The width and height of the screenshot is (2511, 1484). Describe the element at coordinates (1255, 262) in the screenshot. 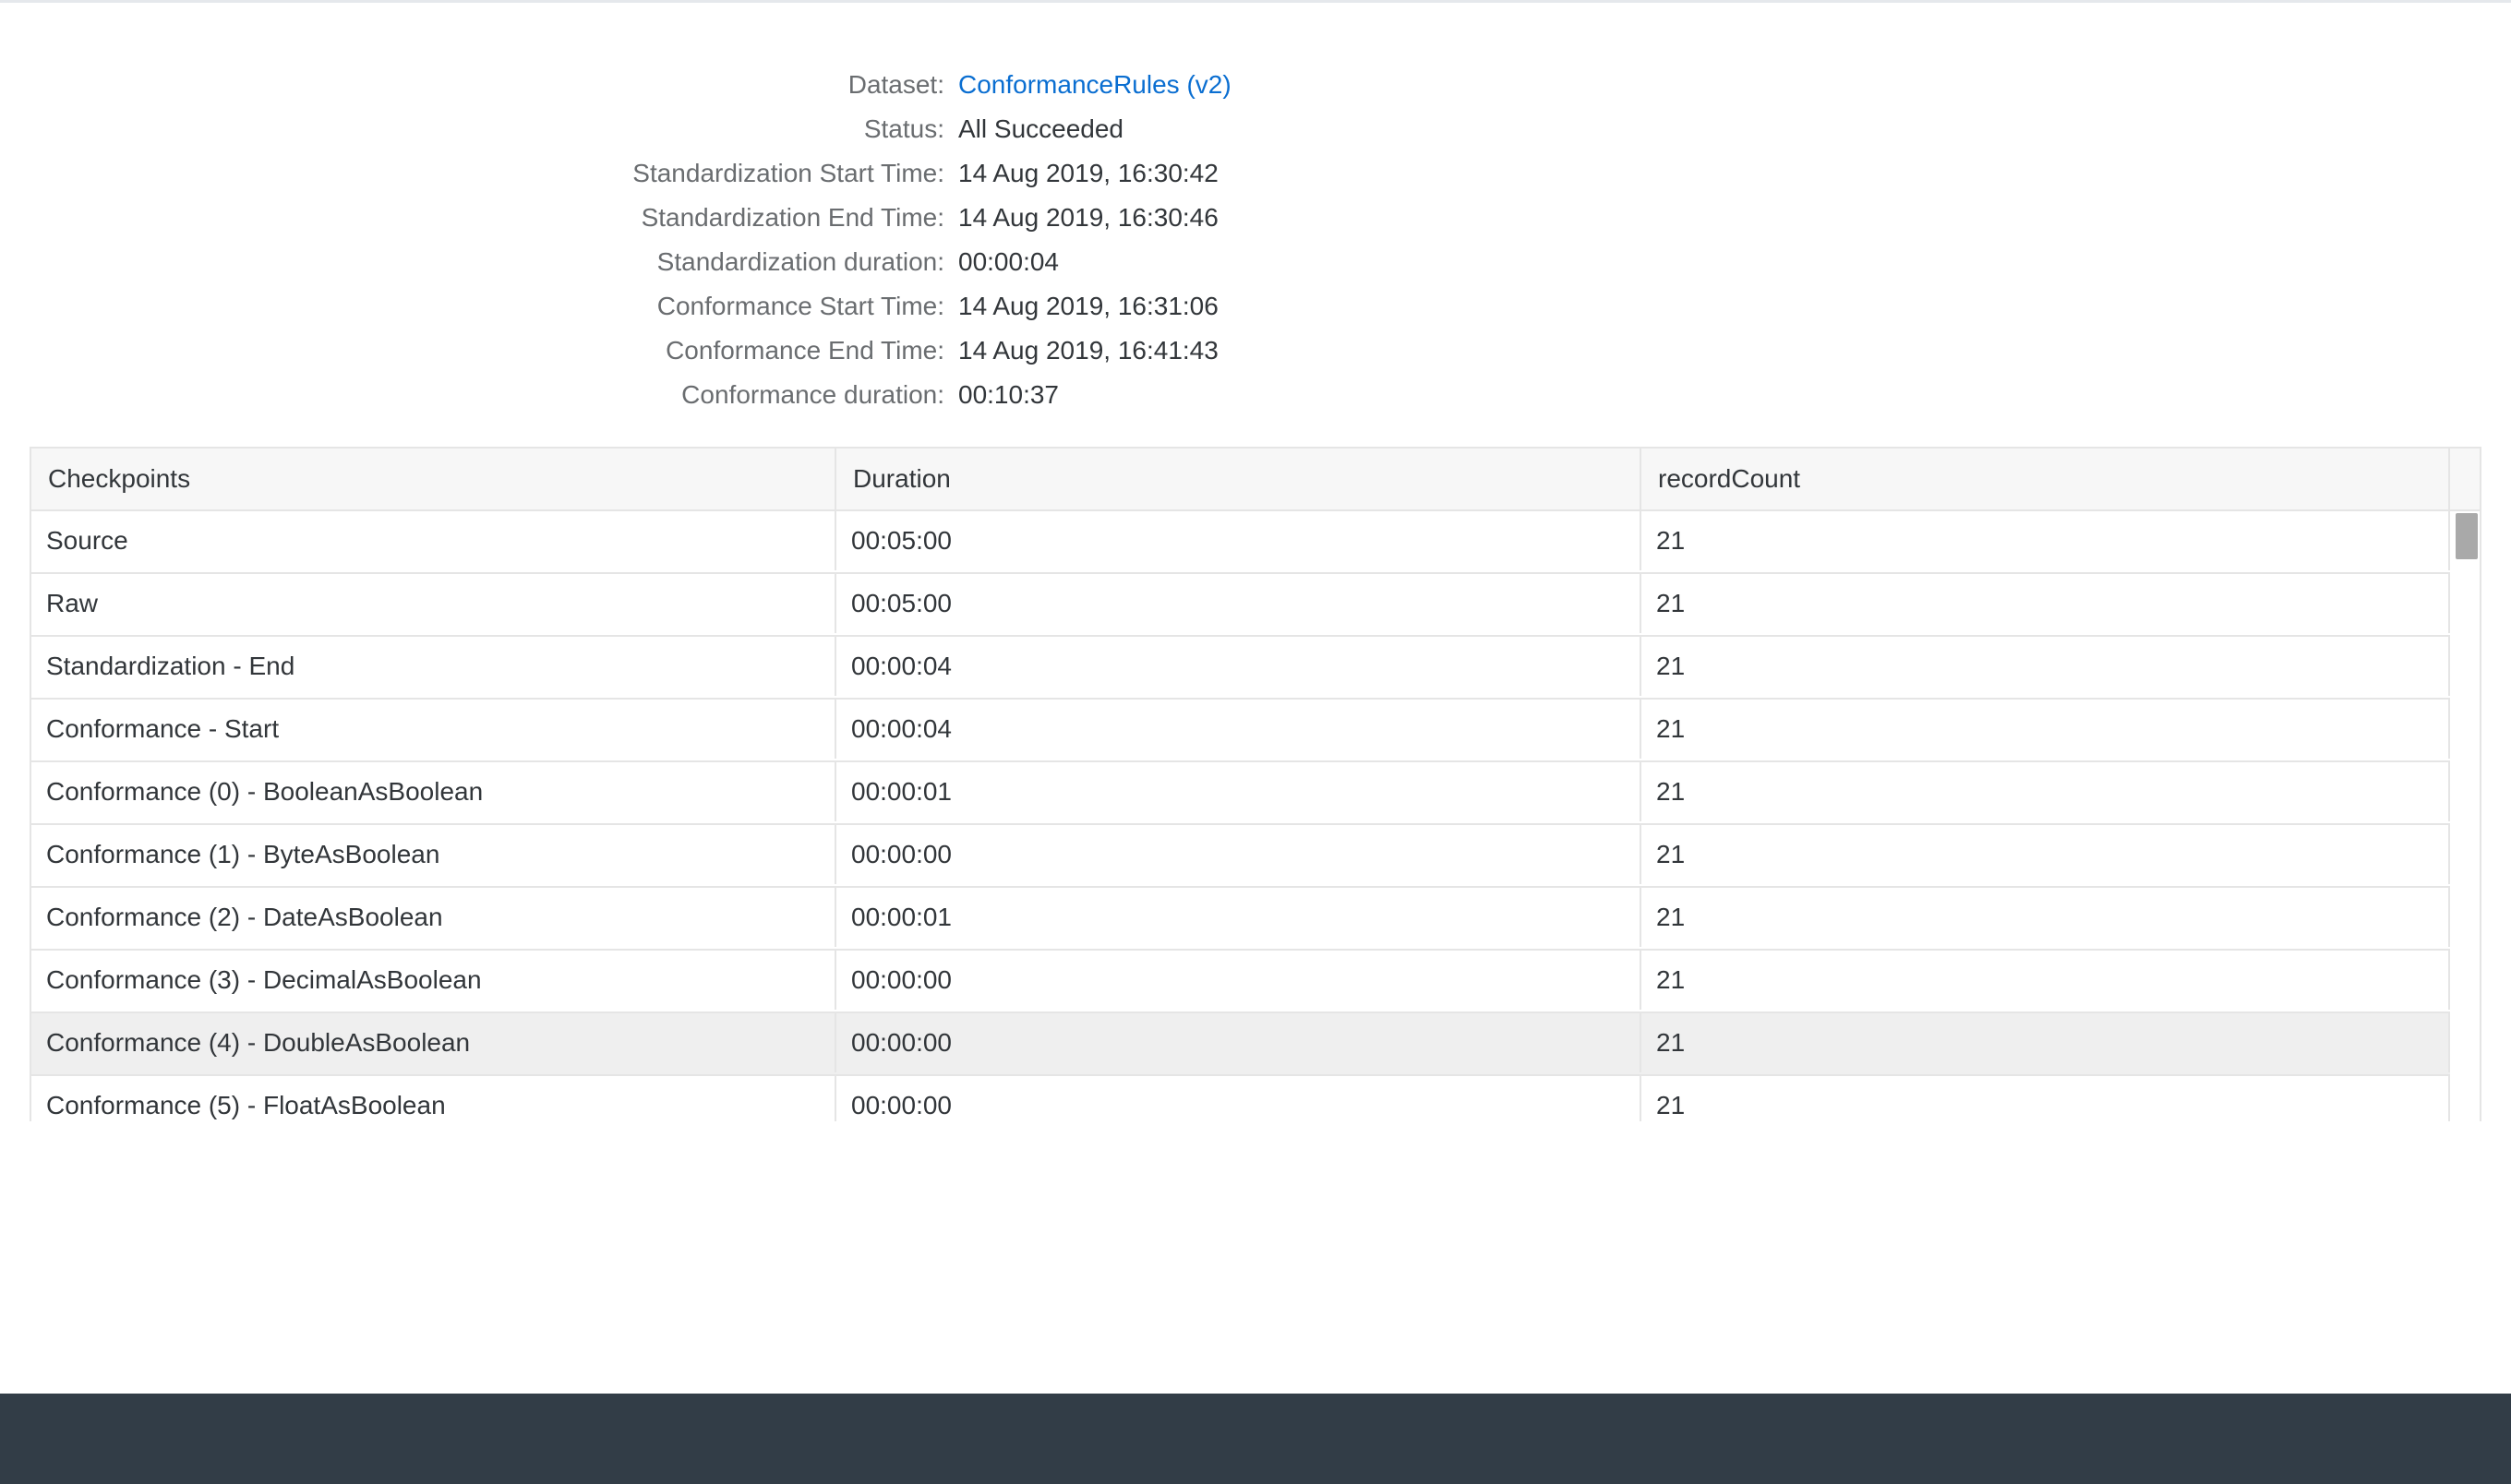

I see `info-row-std-duration: Standardization duration: 00:00:04` at that location.